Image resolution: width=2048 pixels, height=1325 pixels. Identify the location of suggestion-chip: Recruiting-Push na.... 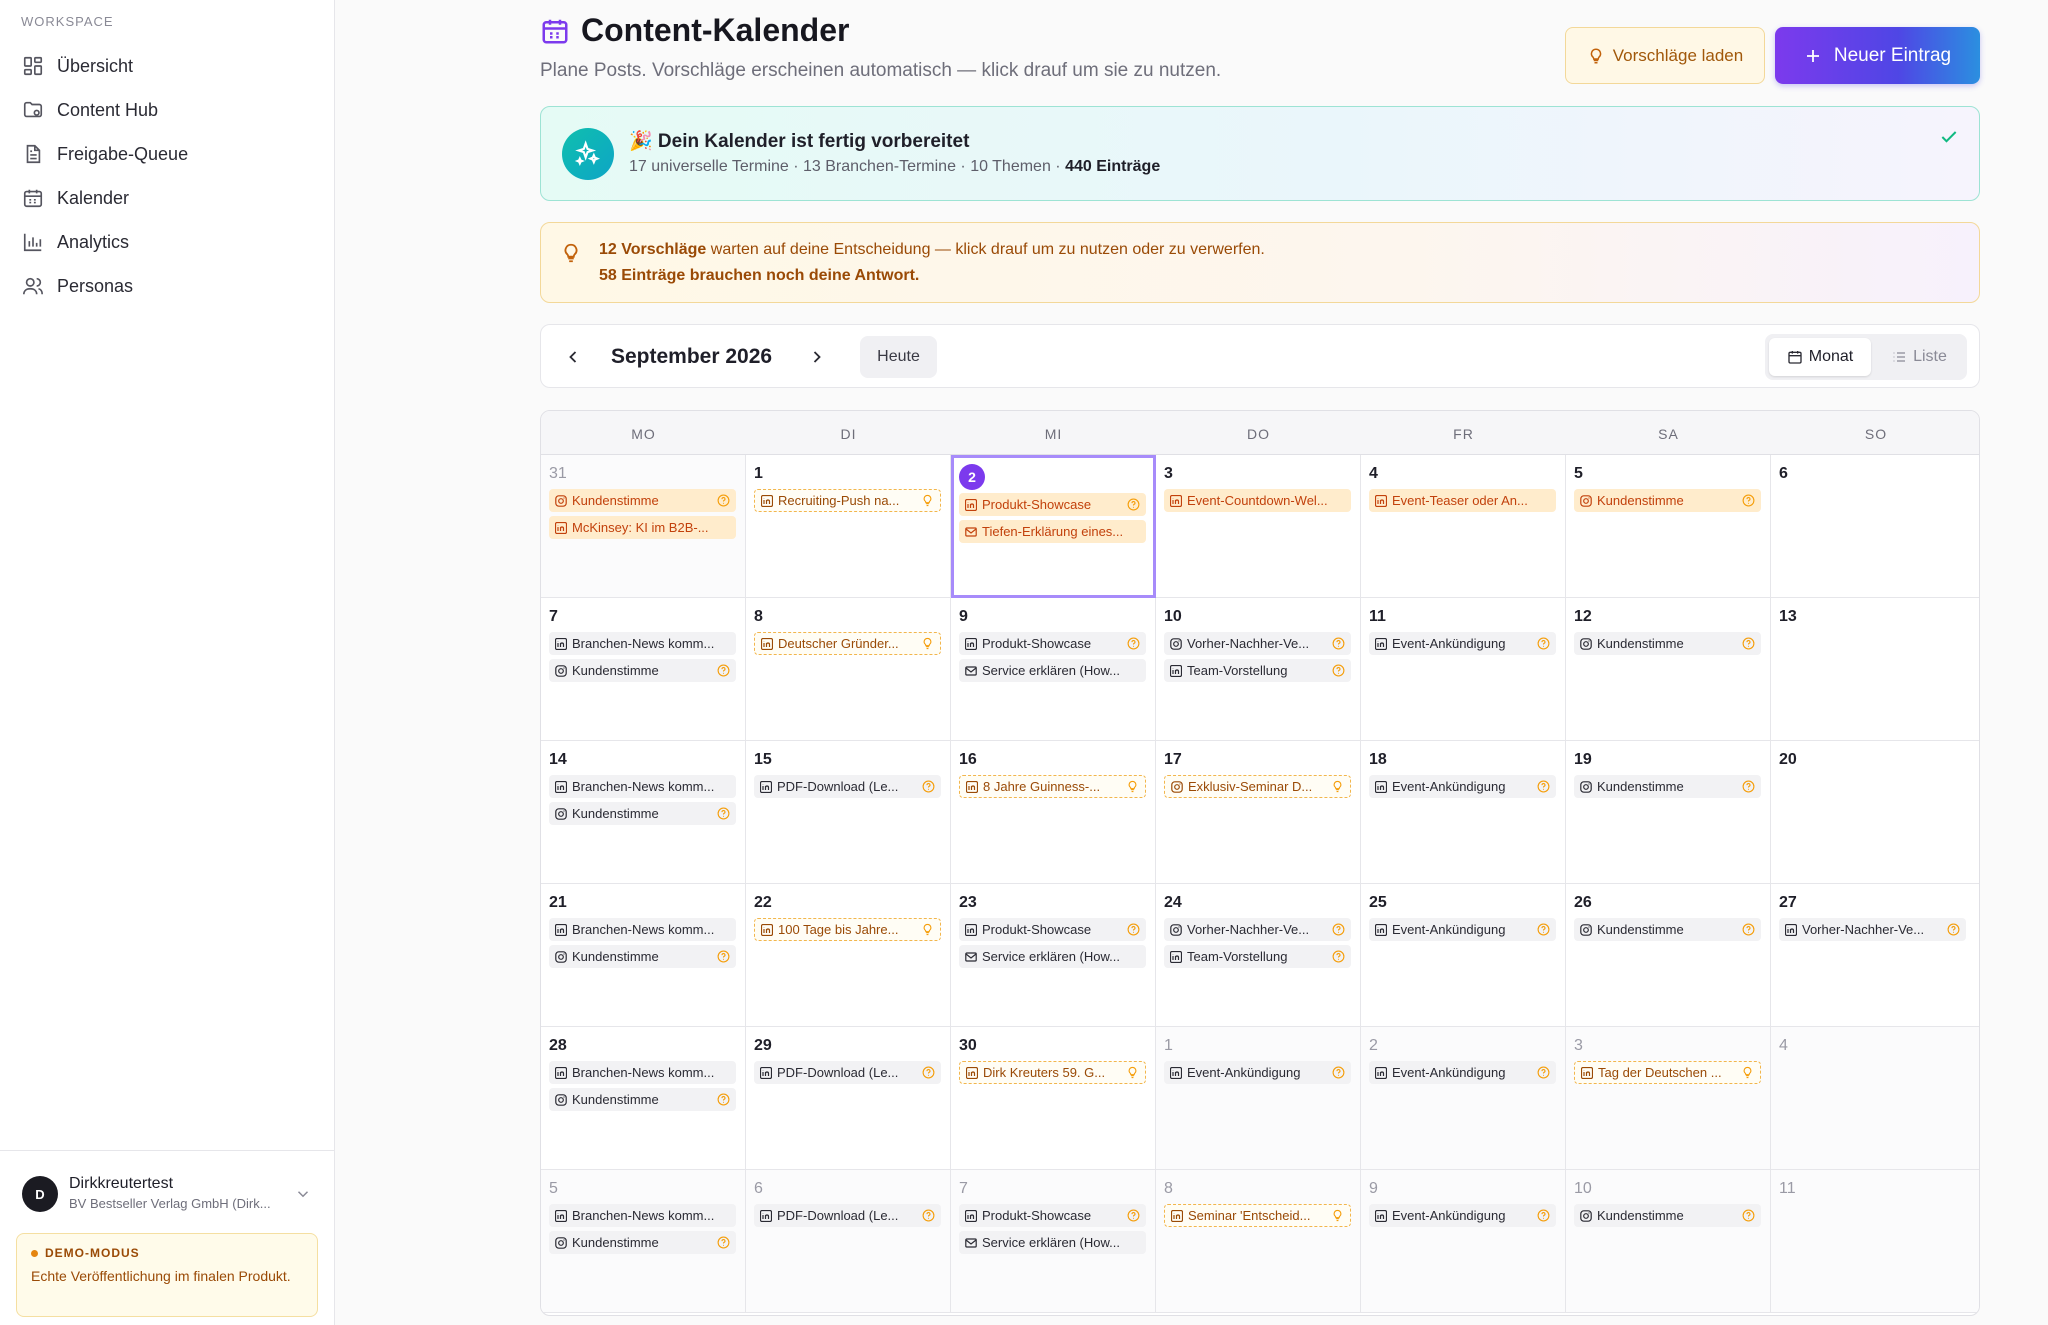
(847, 500).